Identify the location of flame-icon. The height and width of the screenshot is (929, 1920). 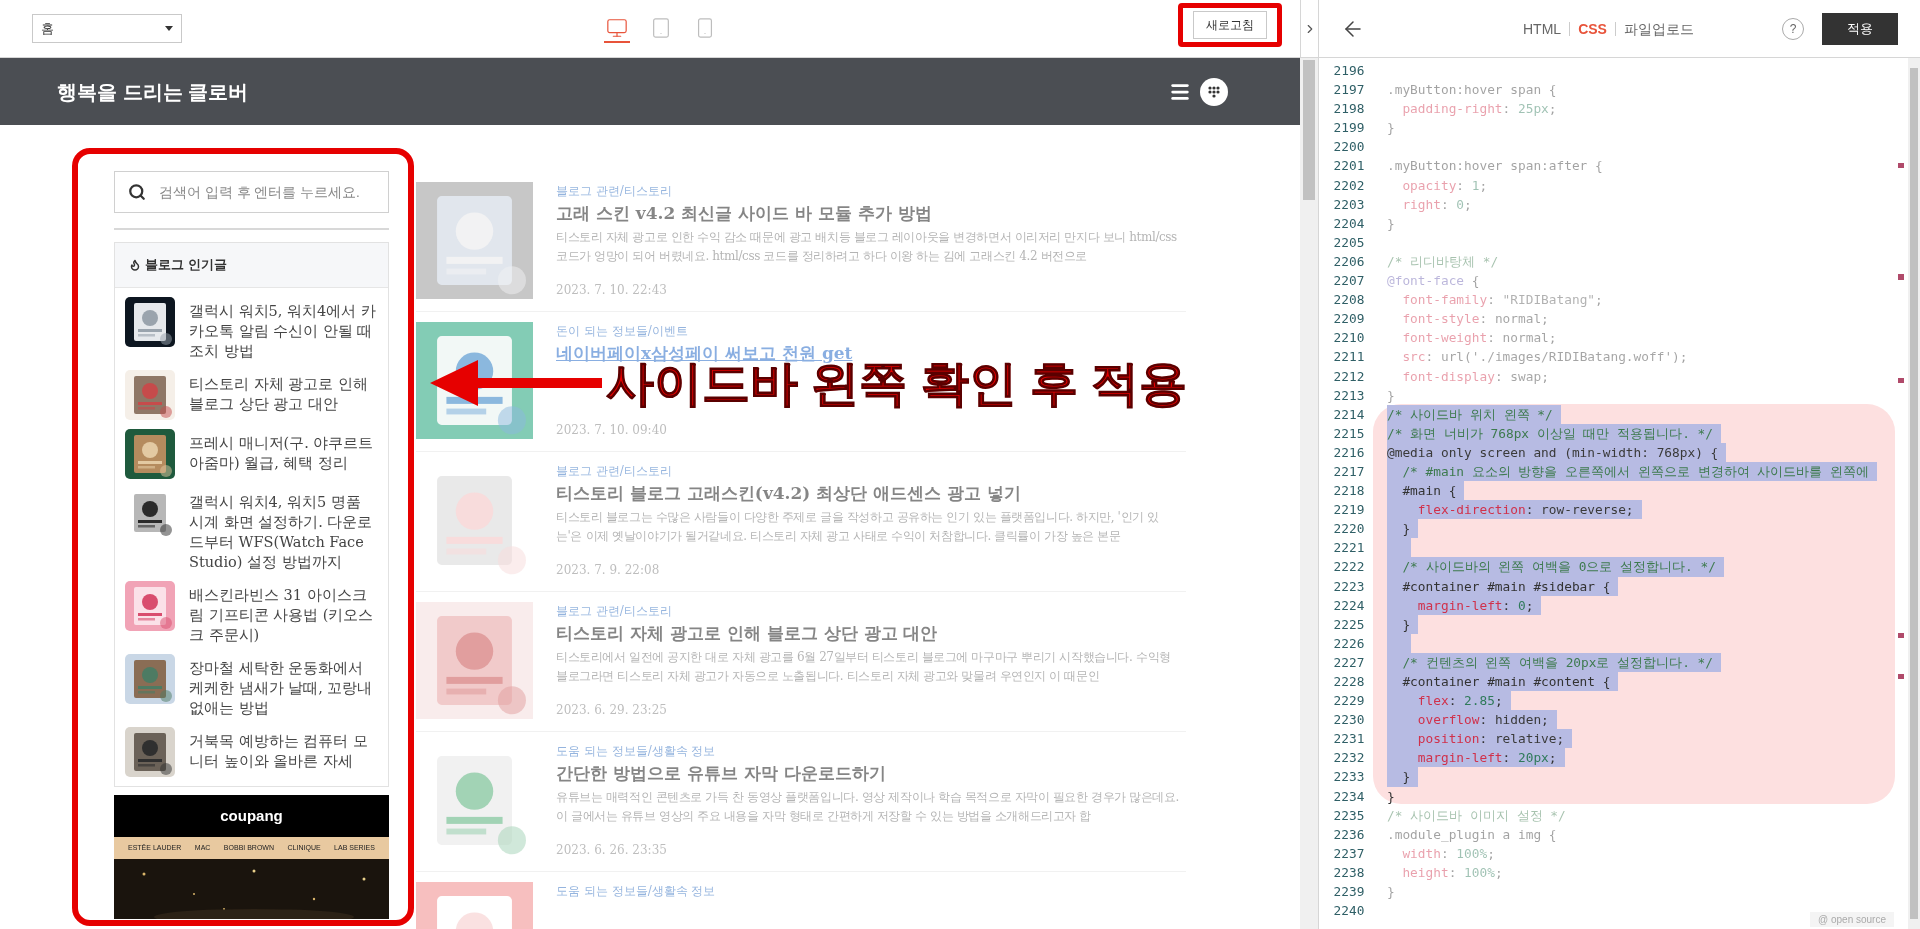
(135, 265).